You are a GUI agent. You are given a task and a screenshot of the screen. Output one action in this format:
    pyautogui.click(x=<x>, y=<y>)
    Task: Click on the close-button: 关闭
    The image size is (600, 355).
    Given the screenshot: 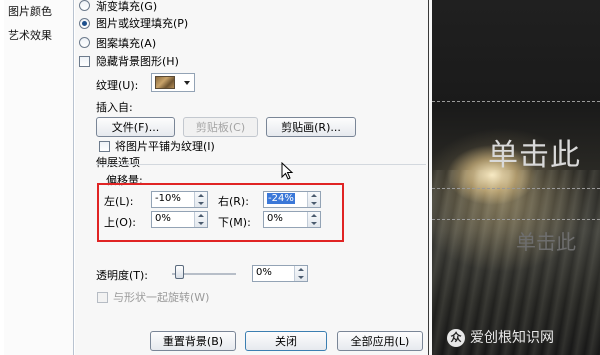 What is the action you would take?
    pyautogui.click(x=286, y=341)
    